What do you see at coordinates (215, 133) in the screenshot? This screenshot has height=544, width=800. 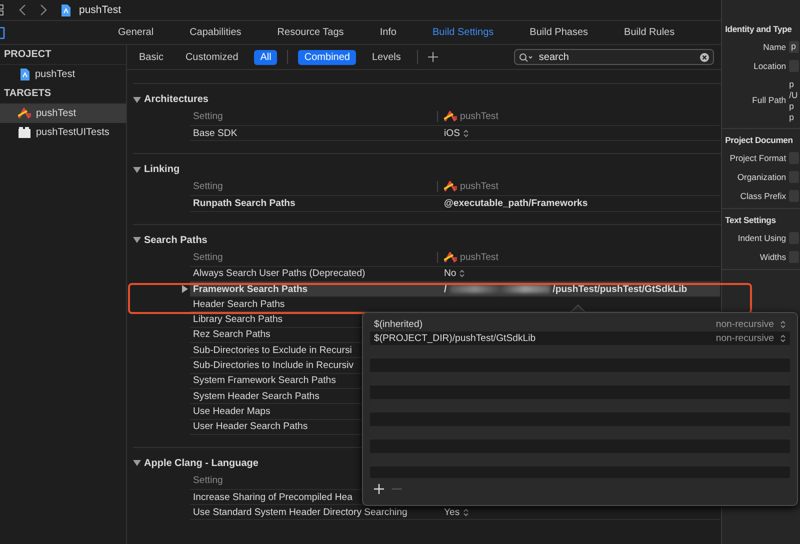 I see `setting-name: Base SDK` at bounding box center [215, 133].